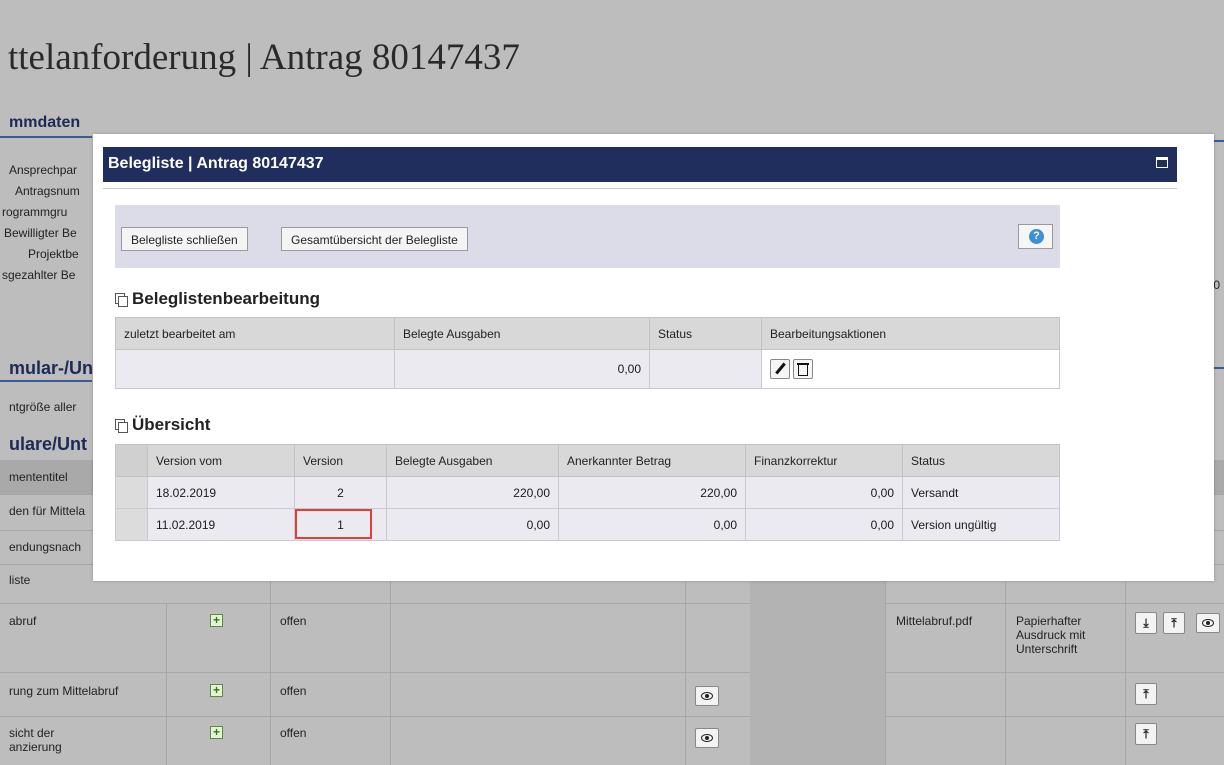  Describe the element at coordinates (803, 369) in the screenshot. I see `delete-icon` at that location.